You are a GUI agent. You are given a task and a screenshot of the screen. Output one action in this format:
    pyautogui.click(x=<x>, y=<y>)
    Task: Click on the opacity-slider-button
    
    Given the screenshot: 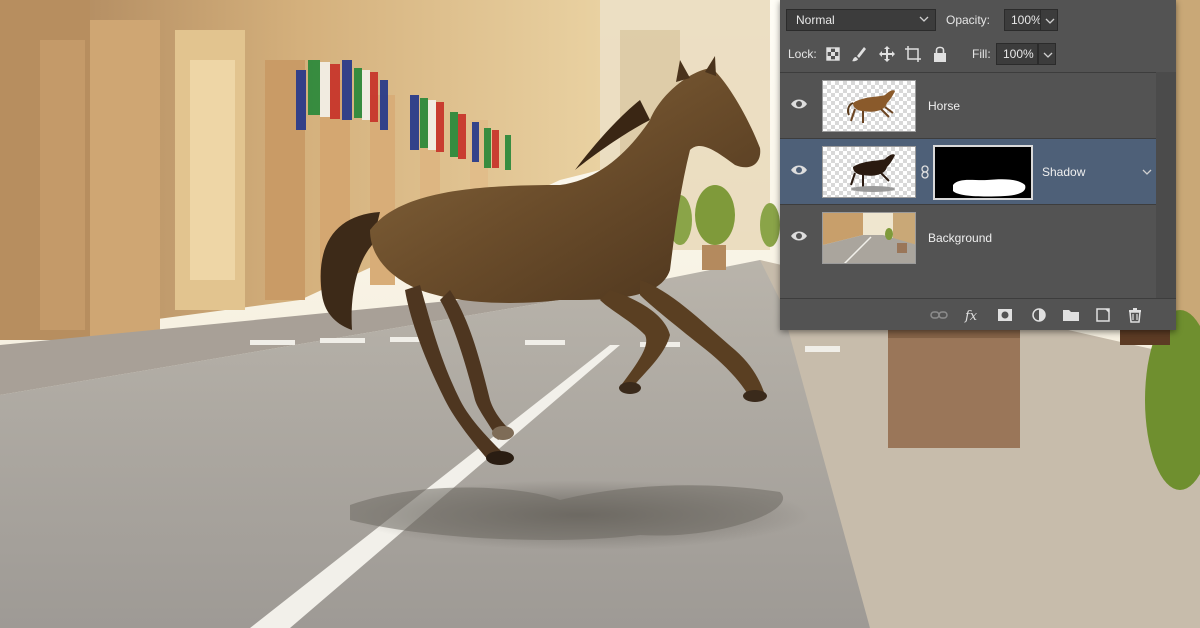 What is the action you would take?
    pyautogui.click(x=1049, y=20)
    